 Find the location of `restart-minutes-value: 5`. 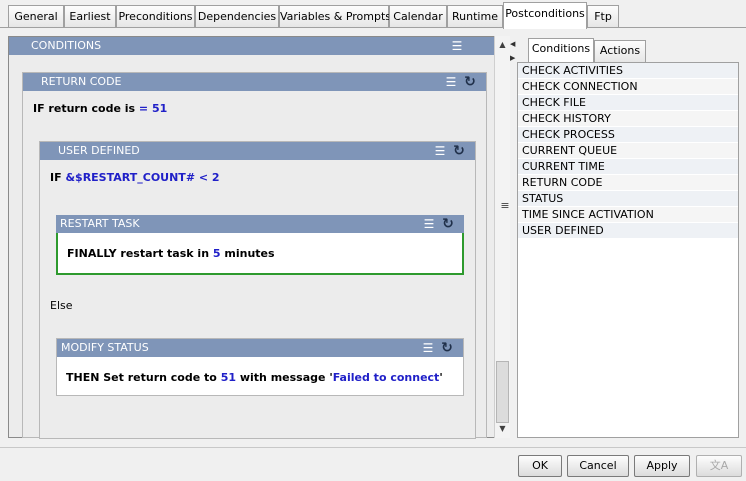

restart-minutes-value: 5 is located at coordinates (216, 253).